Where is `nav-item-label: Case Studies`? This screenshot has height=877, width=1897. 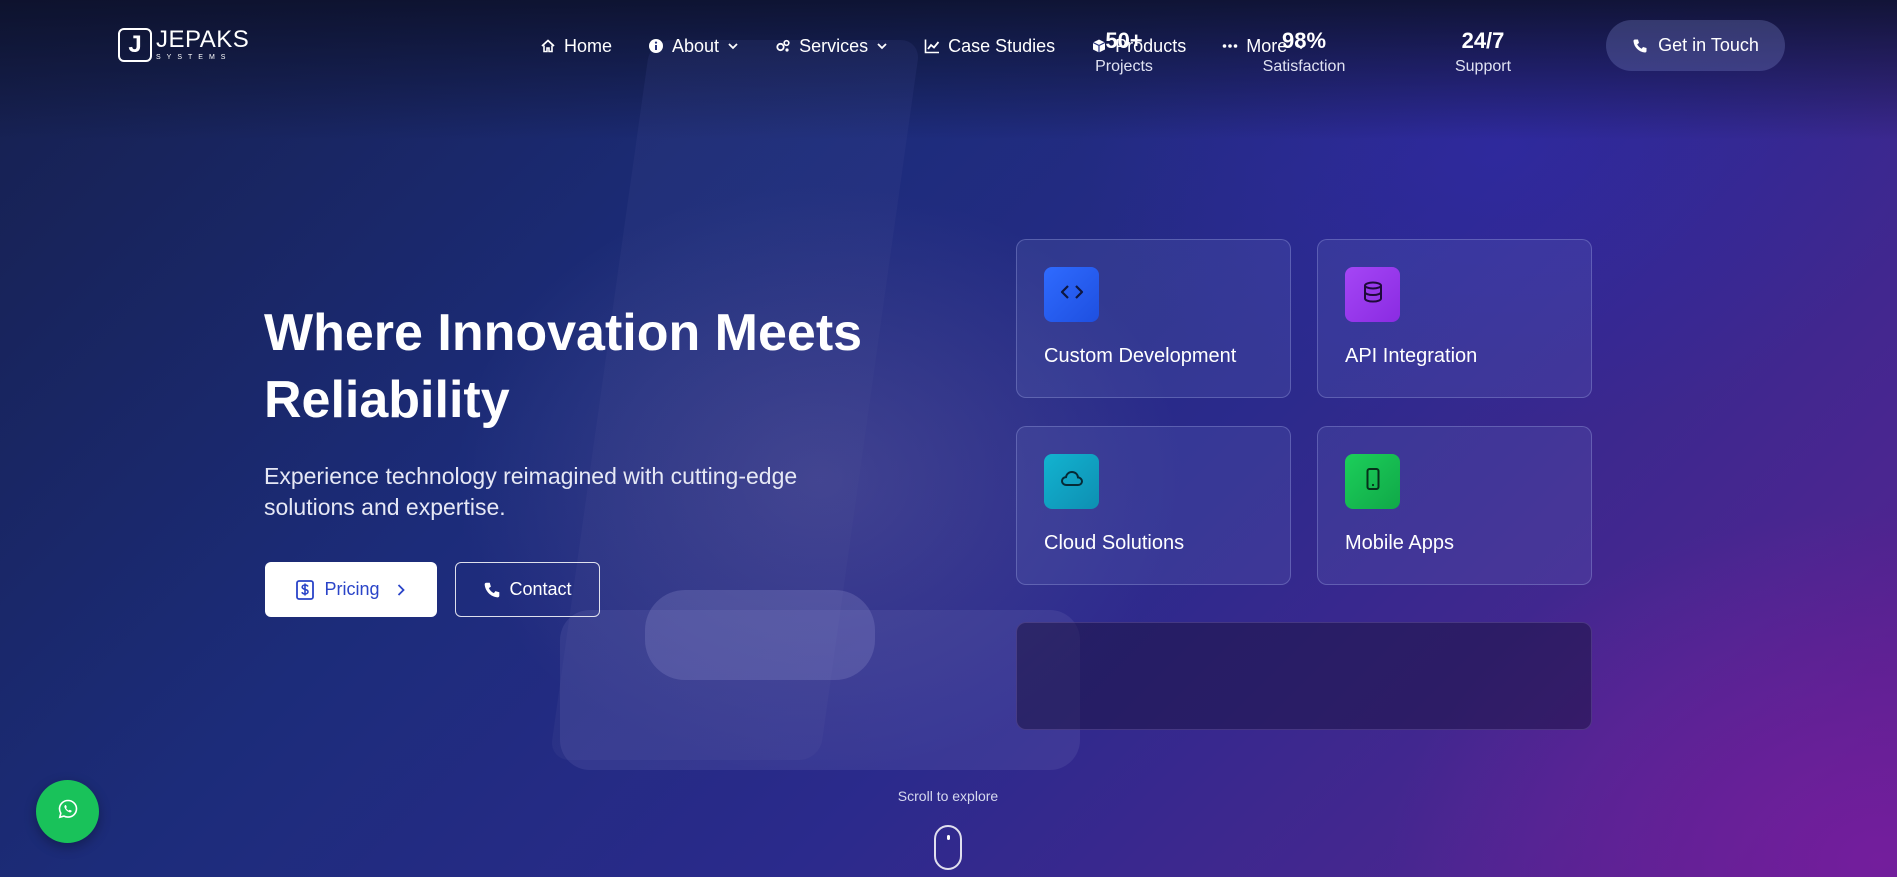
nav-item-label: Case Studies is located at coordinates (1002, 45).